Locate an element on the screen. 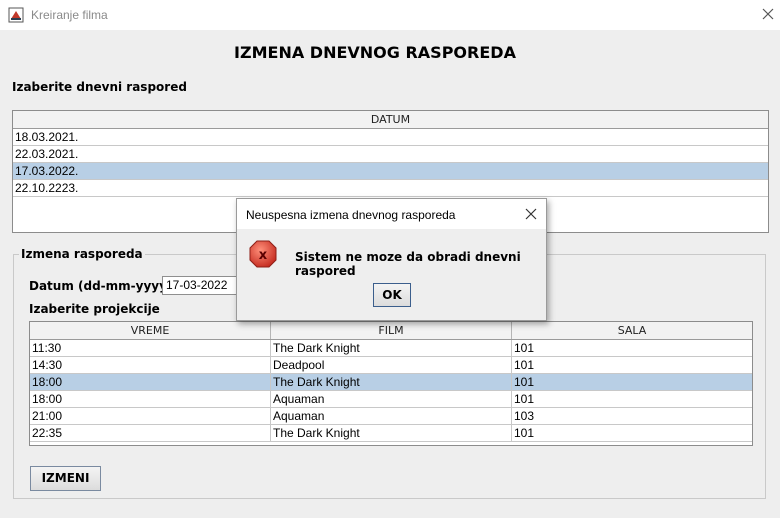 The height and width of the screenshot is (518, 780). column-header-film: FILM is located at coordinates (391, 330).